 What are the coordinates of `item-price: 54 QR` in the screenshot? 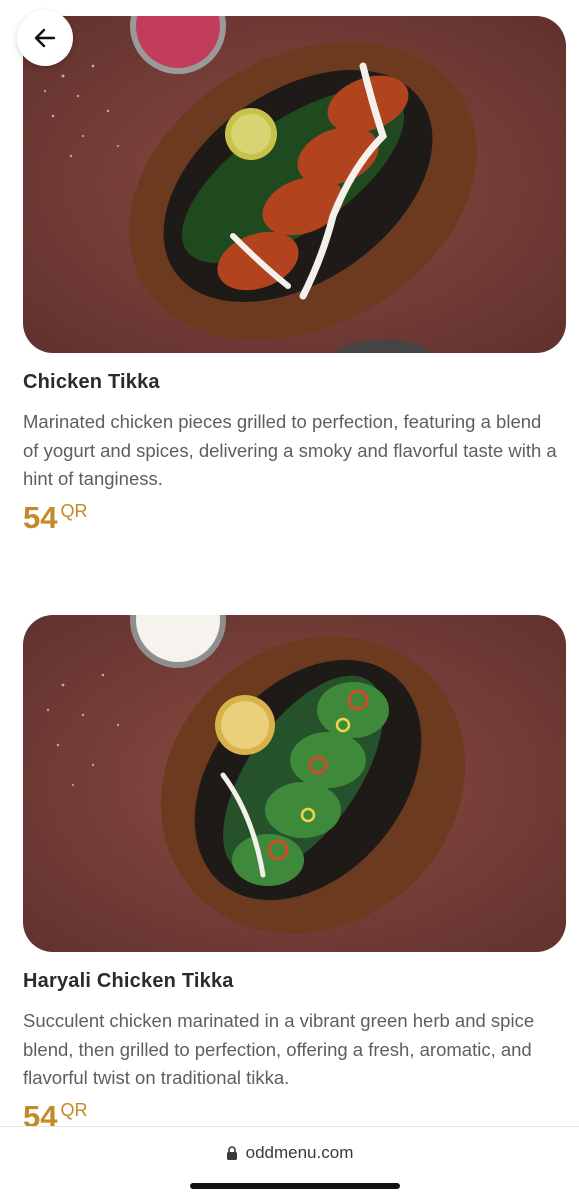 It's located at (301, 518).